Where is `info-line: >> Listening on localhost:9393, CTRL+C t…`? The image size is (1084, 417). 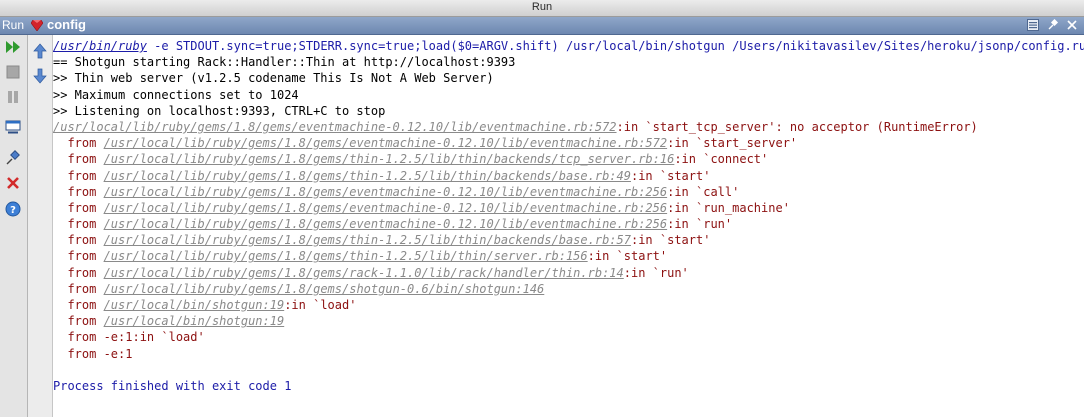 info-line: >> Listening on localhost:9393, CTRL+C t… is located at coordinates (219, 110).